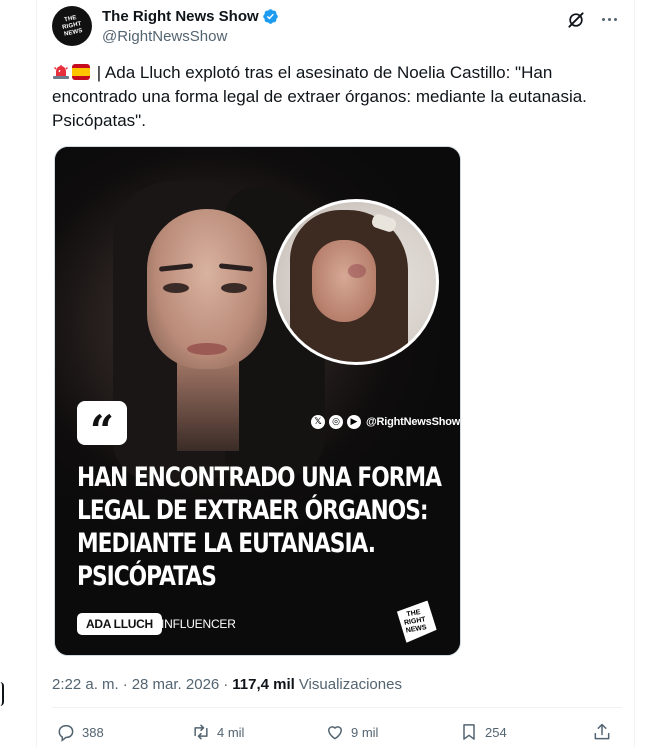  What do you see at coordinates (496, 732) in the screenshot?
I see `bookmark-count: 254` at bounding box center [496, 732].